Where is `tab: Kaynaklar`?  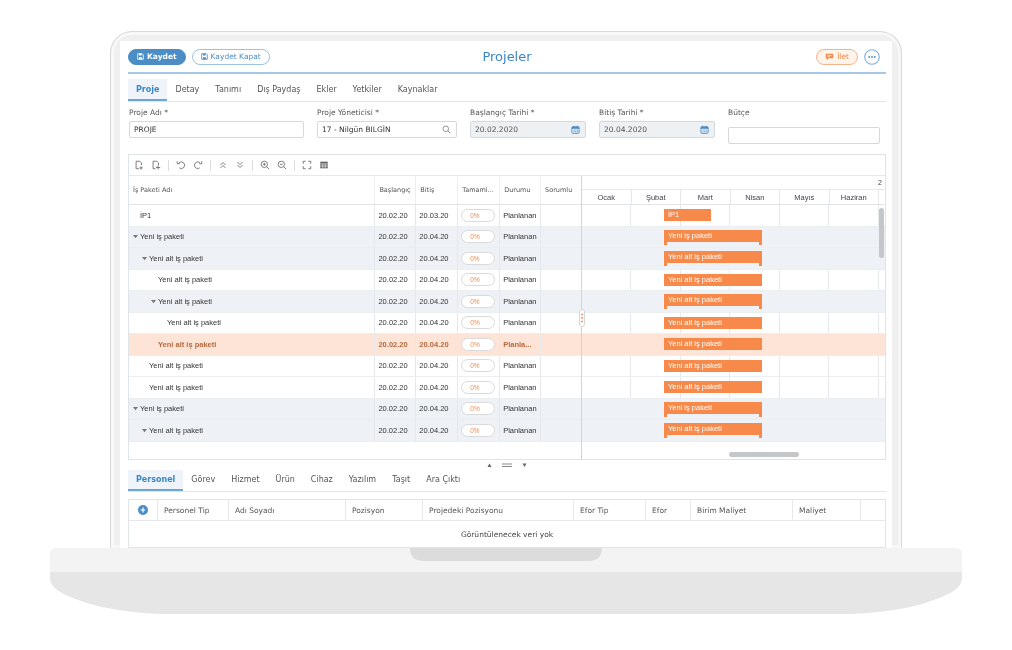
tab: Kaynaklar is located at coordinates (417, 90).